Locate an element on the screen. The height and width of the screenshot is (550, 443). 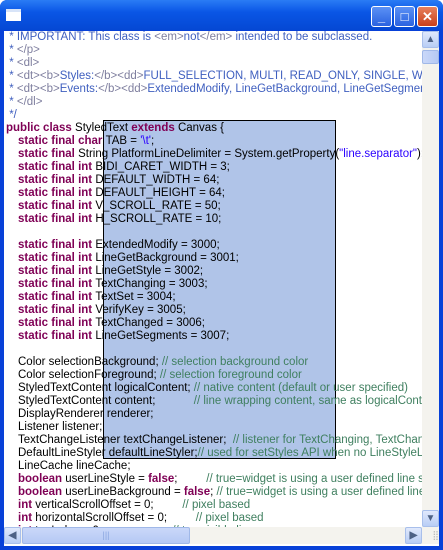
code-token: Styles: is located at coordinates (77, 76).